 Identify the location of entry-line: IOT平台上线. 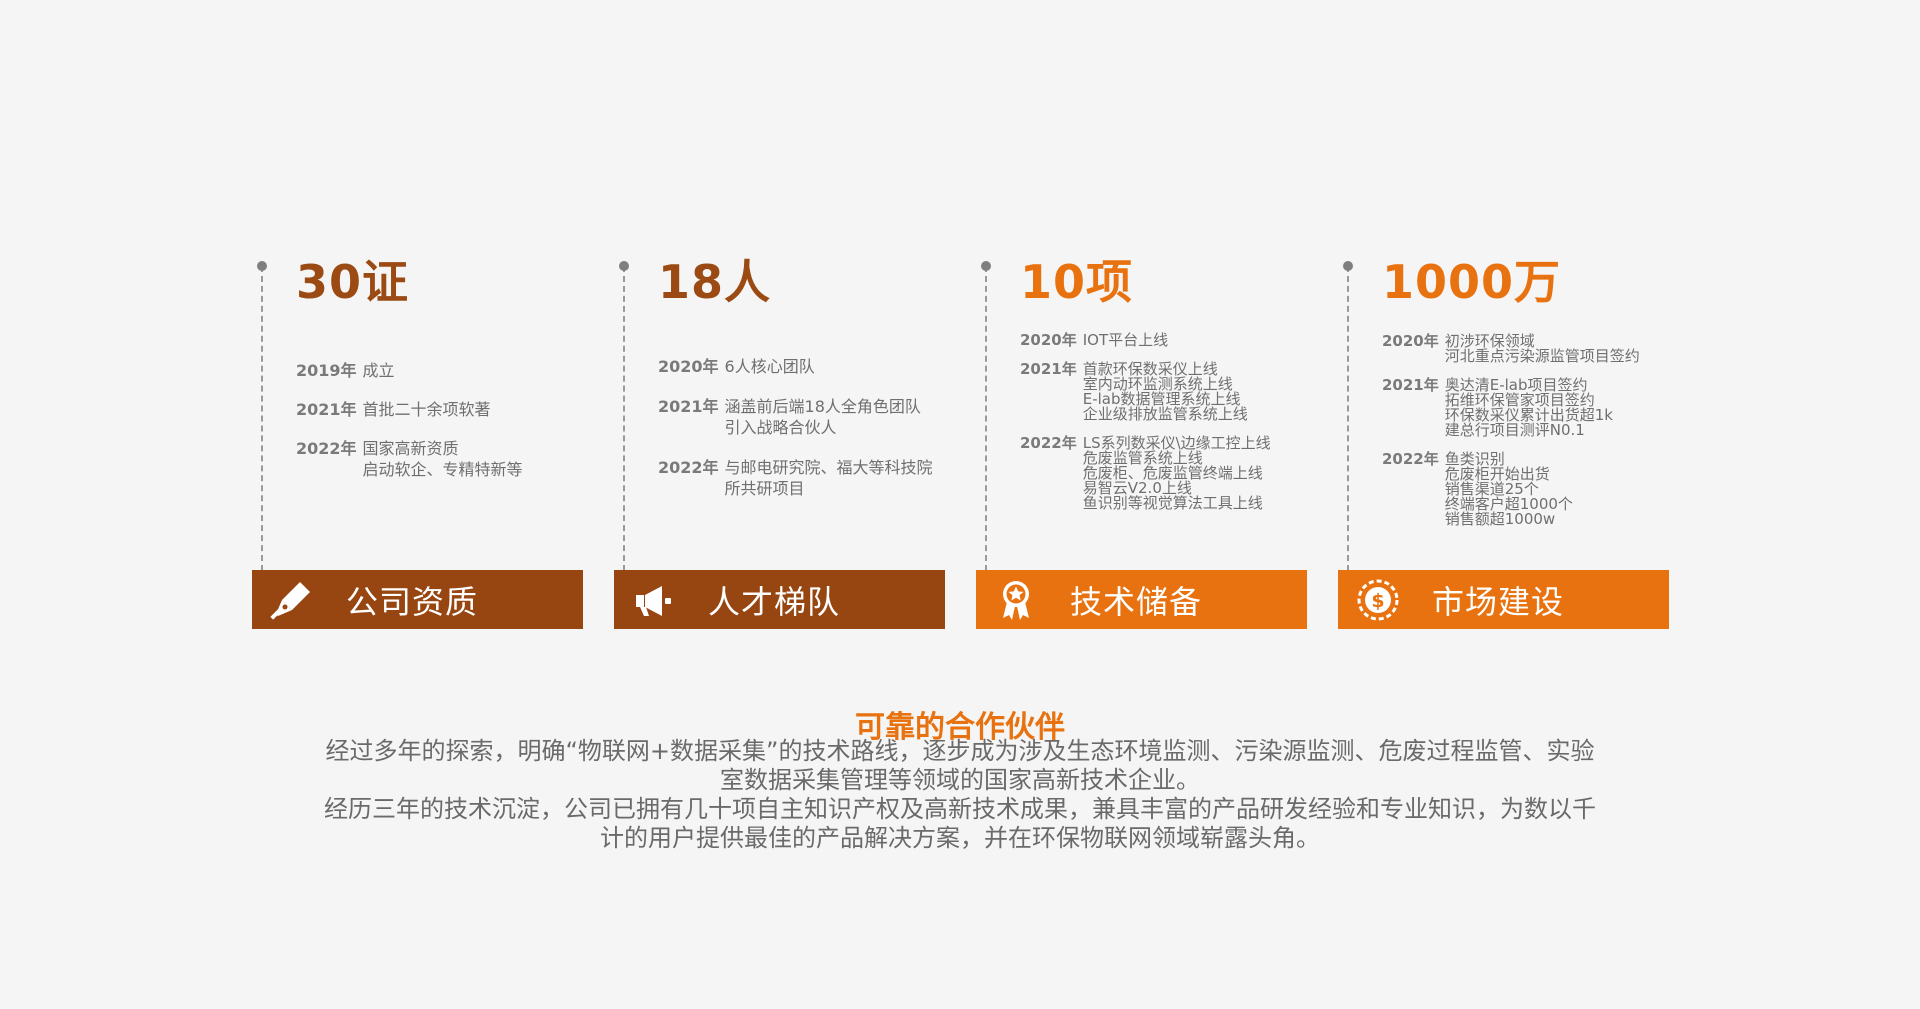
(1125, 340).